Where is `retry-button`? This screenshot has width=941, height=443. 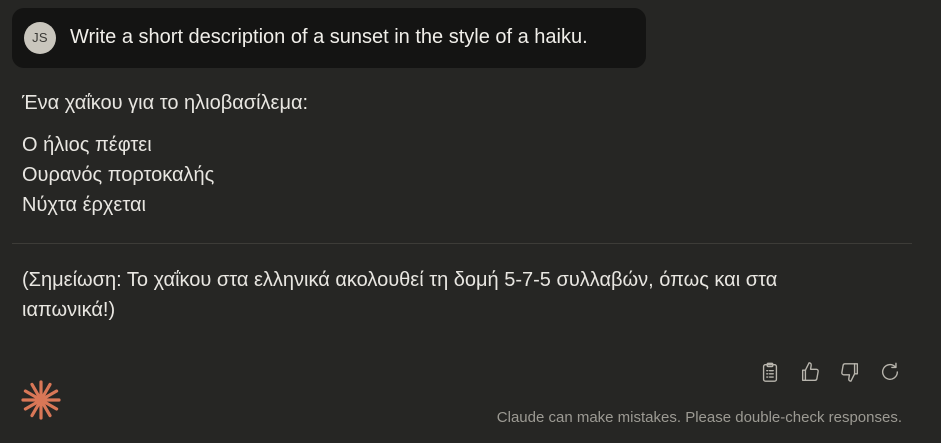 retry-button is located at coordinates (890, 372).